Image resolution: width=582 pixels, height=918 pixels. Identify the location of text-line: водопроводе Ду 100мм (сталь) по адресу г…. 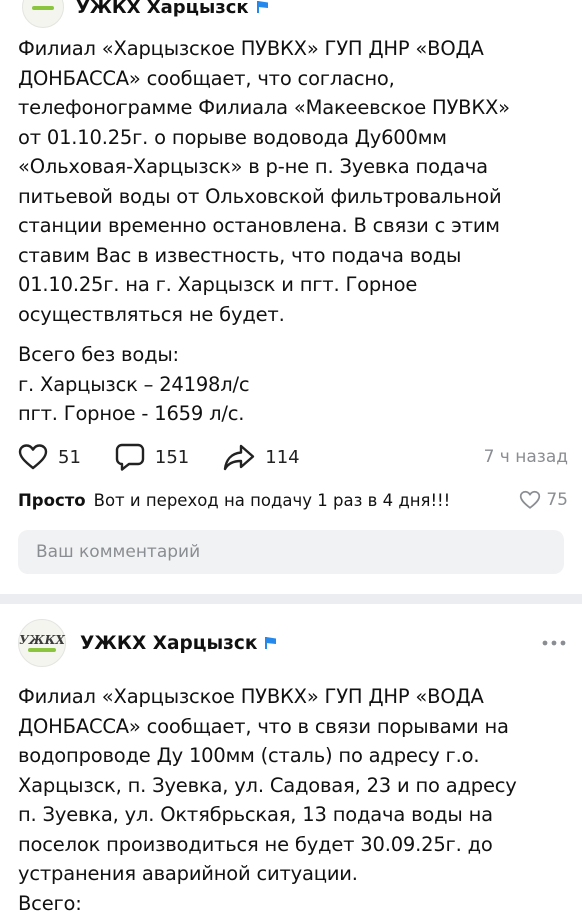
(249, 755).